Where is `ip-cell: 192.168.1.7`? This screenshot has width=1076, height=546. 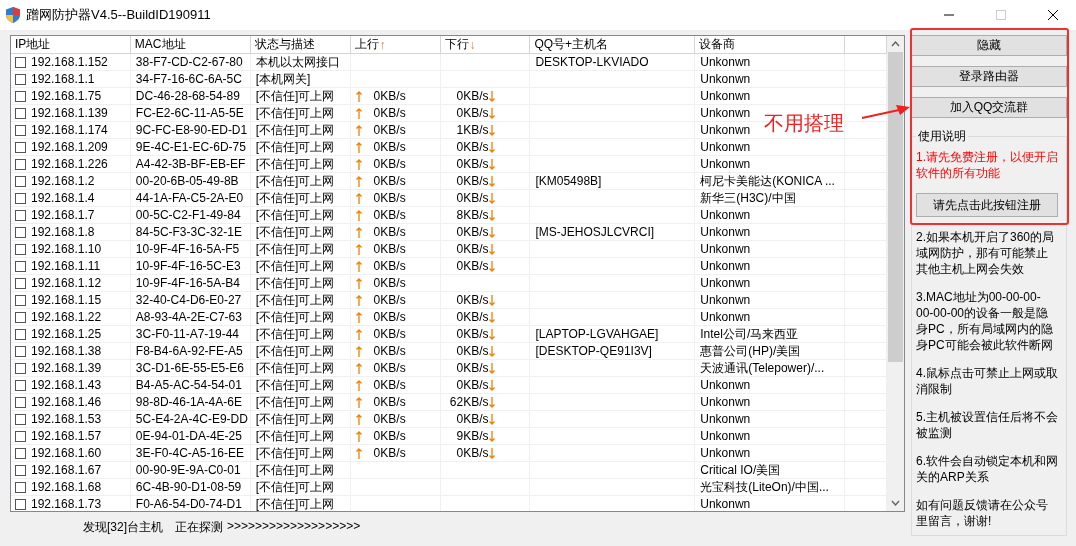 ip-cell: 192.168.1.7 is located at coordinates (63, 215).